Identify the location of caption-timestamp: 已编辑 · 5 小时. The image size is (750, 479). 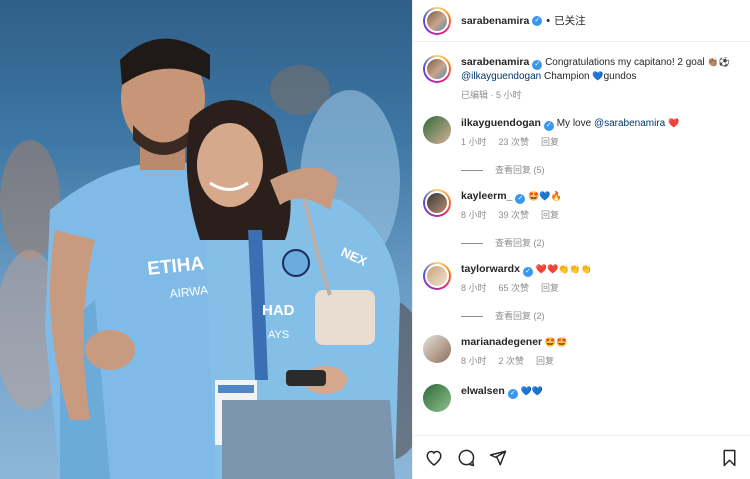
(491, 95).